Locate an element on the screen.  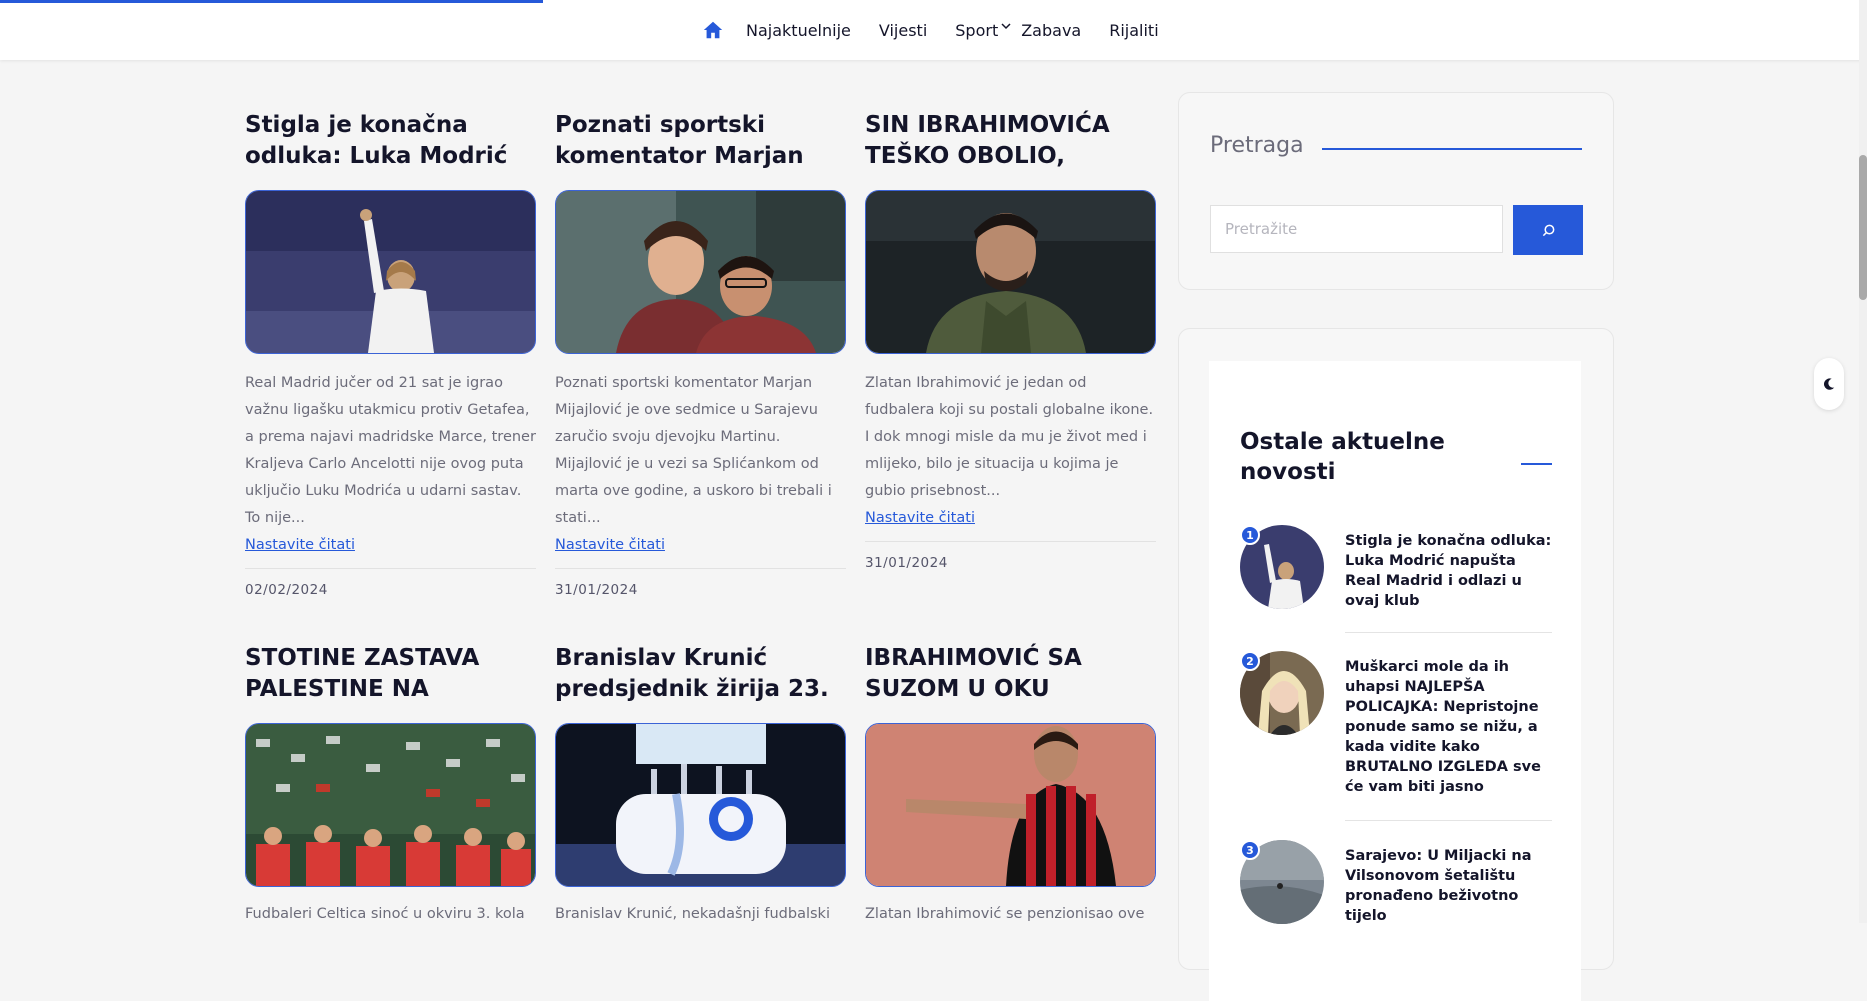
article-excerpt: Branislav Krunić, nekadašnji fudbalski is located at coordinates (700, 914).